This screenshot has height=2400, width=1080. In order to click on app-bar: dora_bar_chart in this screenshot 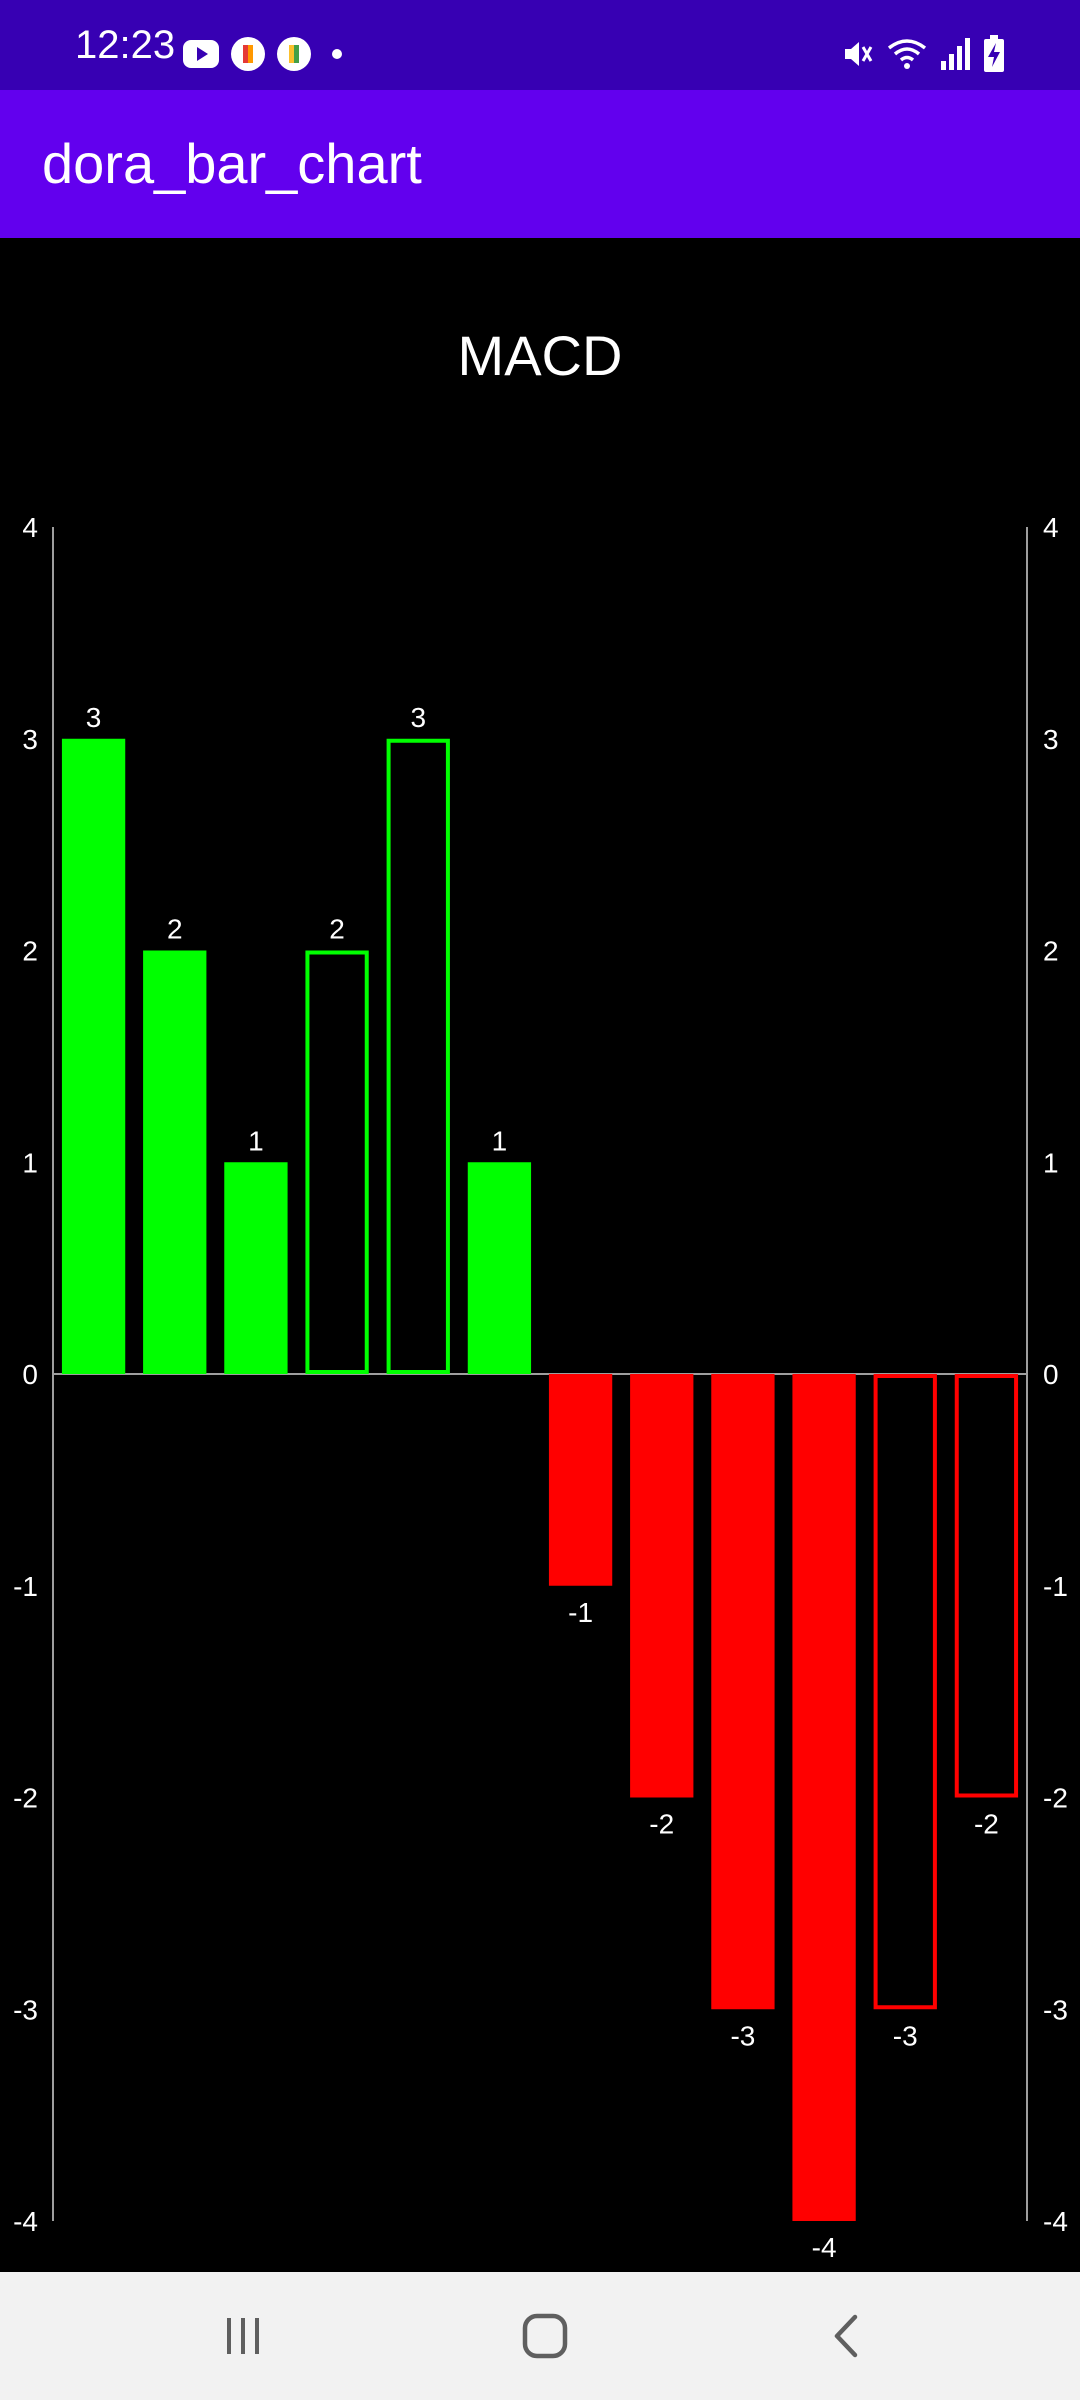, I will do `click(540, 164)`.